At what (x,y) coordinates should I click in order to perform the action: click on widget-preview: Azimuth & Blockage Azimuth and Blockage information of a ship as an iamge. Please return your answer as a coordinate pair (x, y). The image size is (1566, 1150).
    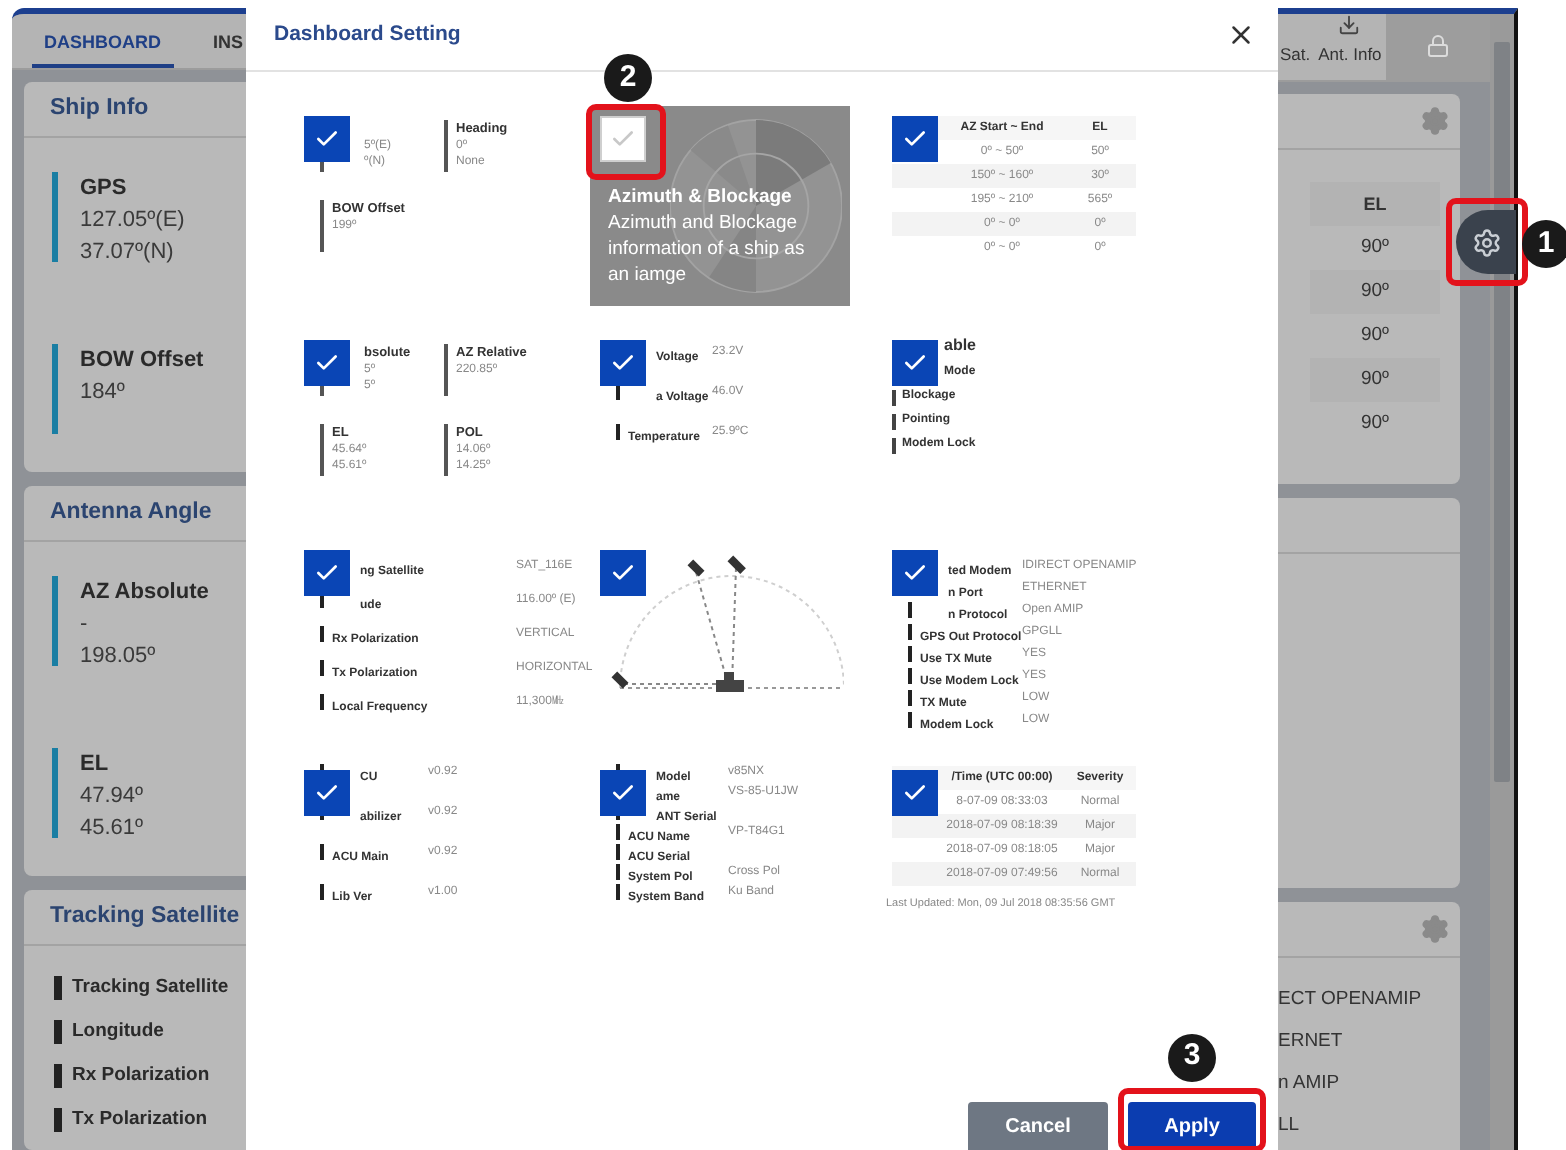
    Looking at the image, I should click on (720, 206).